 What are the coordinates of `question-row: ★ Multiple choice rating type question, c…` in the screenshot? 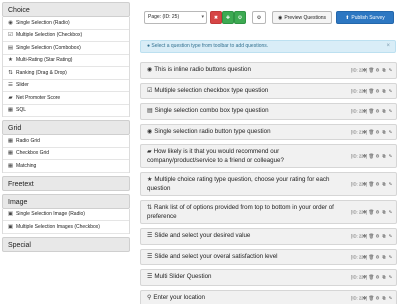 It's located at (268, 184).